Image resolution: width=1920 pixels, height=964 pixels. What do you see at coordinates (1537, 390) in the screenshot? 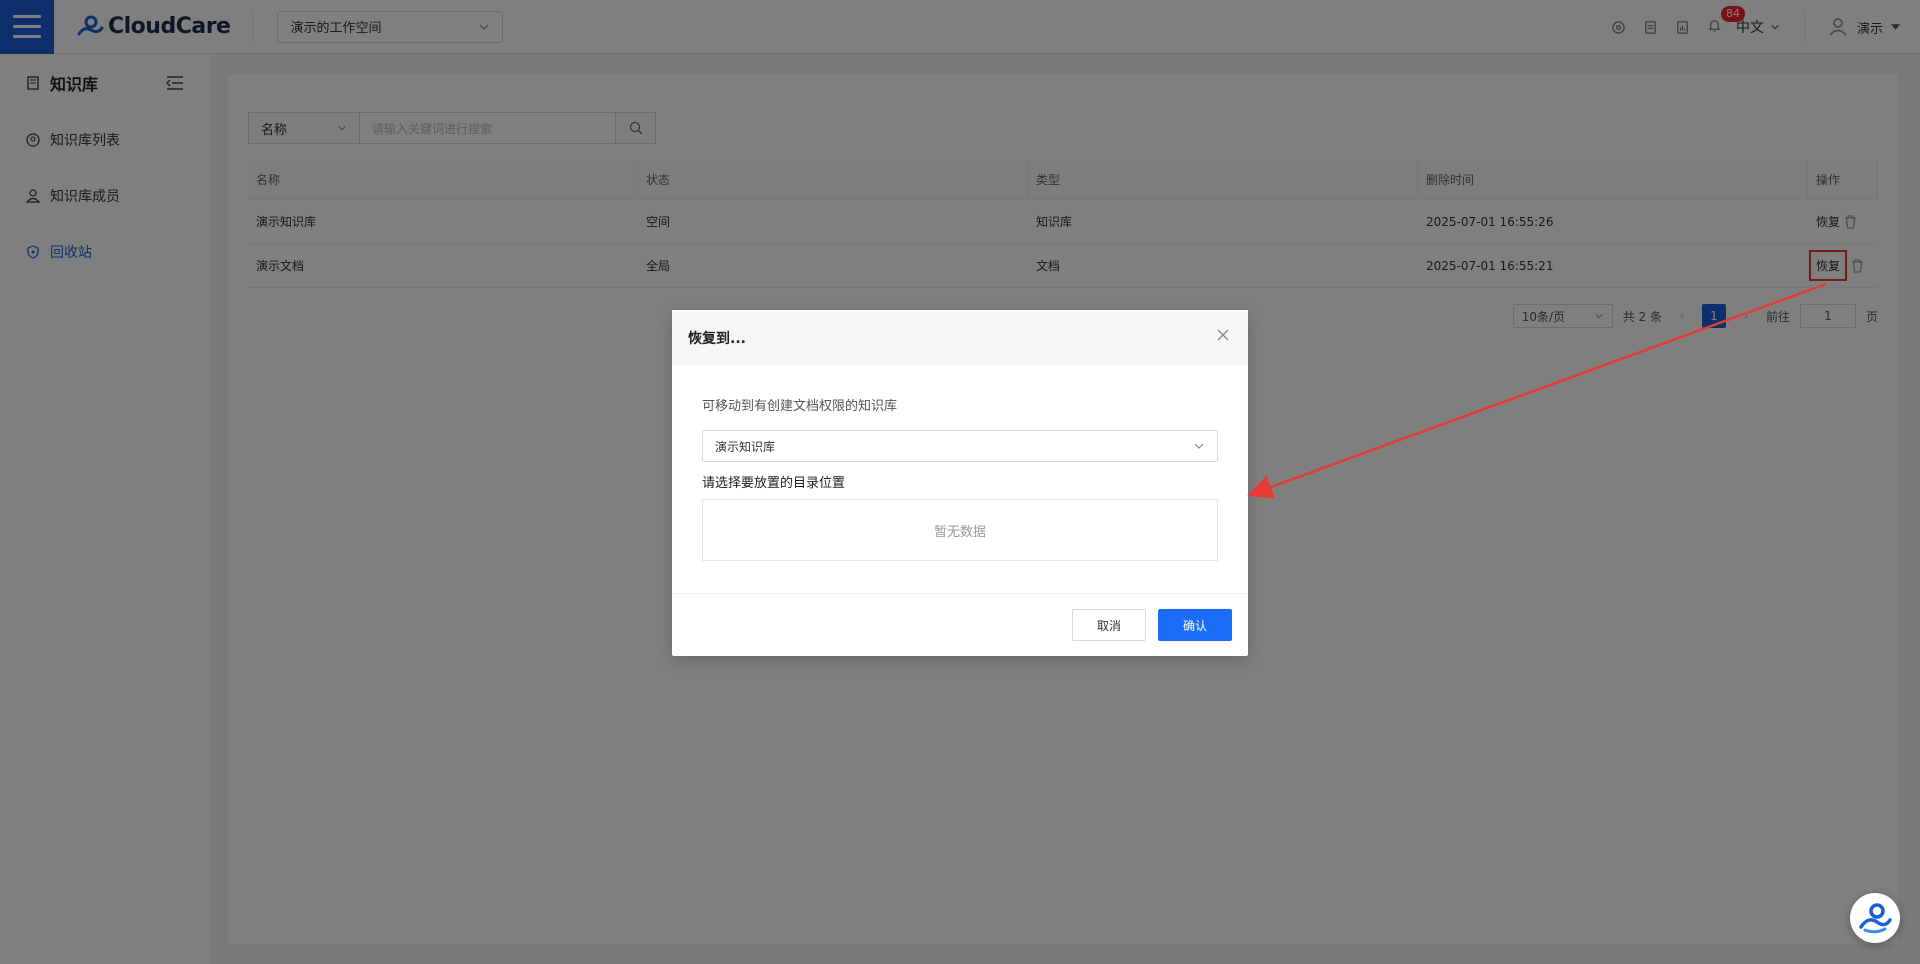
I see `annotation-arrow` at bounding box center [1537, 390].